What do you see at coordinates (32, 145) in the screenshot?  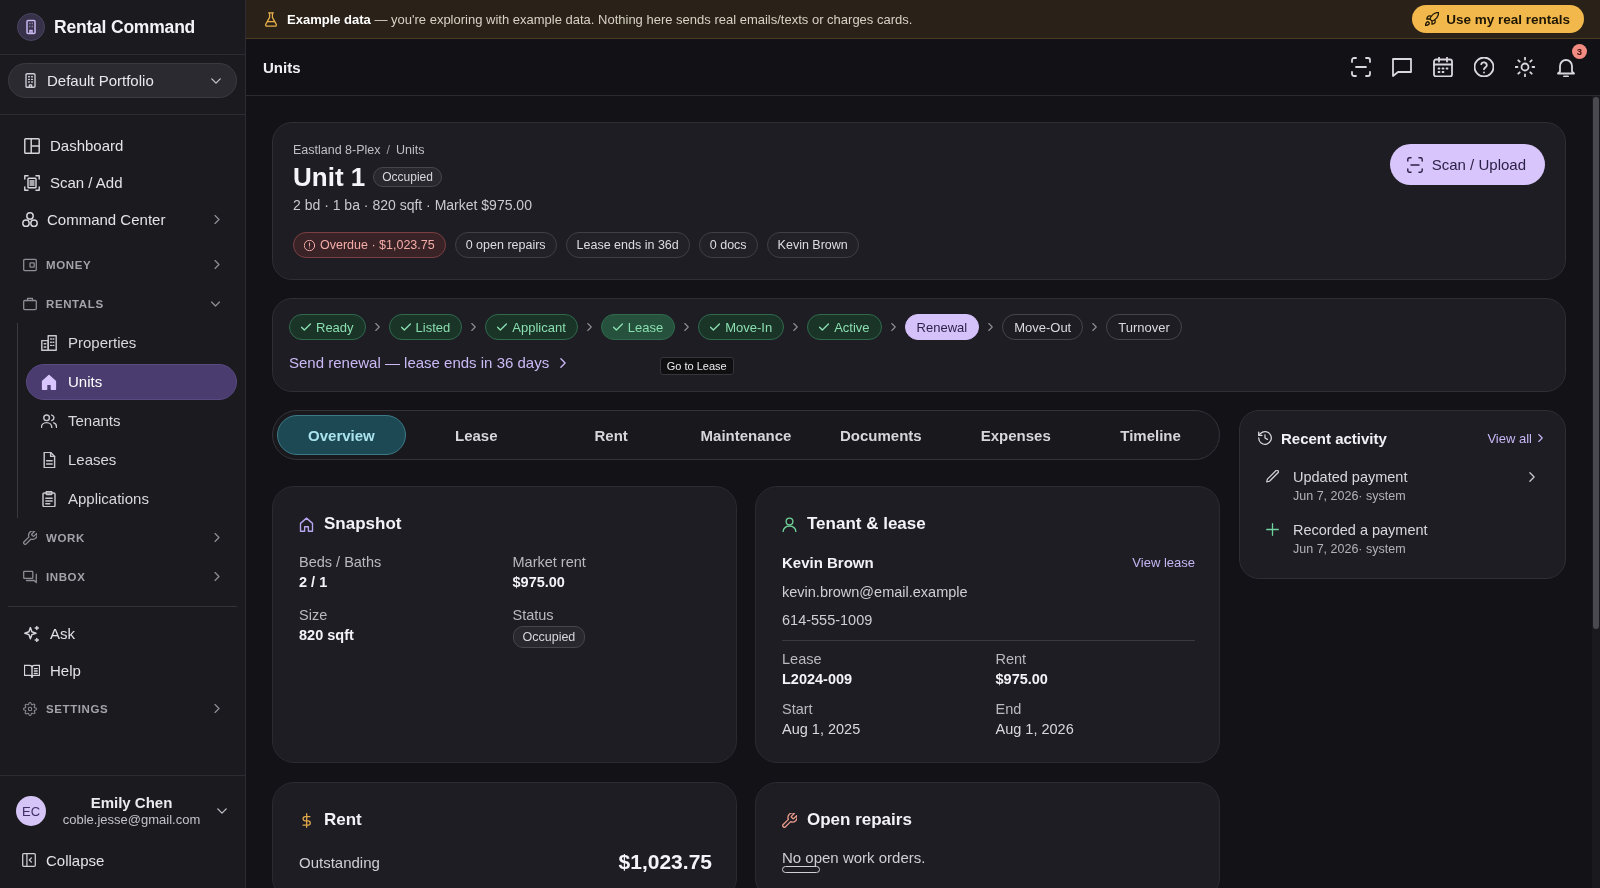 I see `layout-icon` at bounding box center [32, 145].